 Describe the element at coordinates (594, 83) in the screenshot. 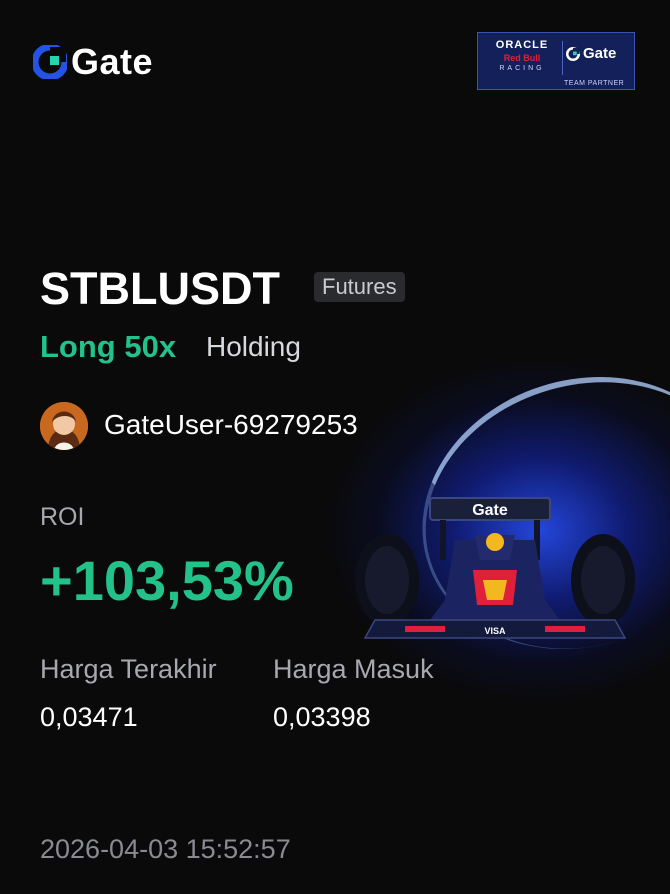

I see `team-partner-text: TEAM PARTNER` at that location.